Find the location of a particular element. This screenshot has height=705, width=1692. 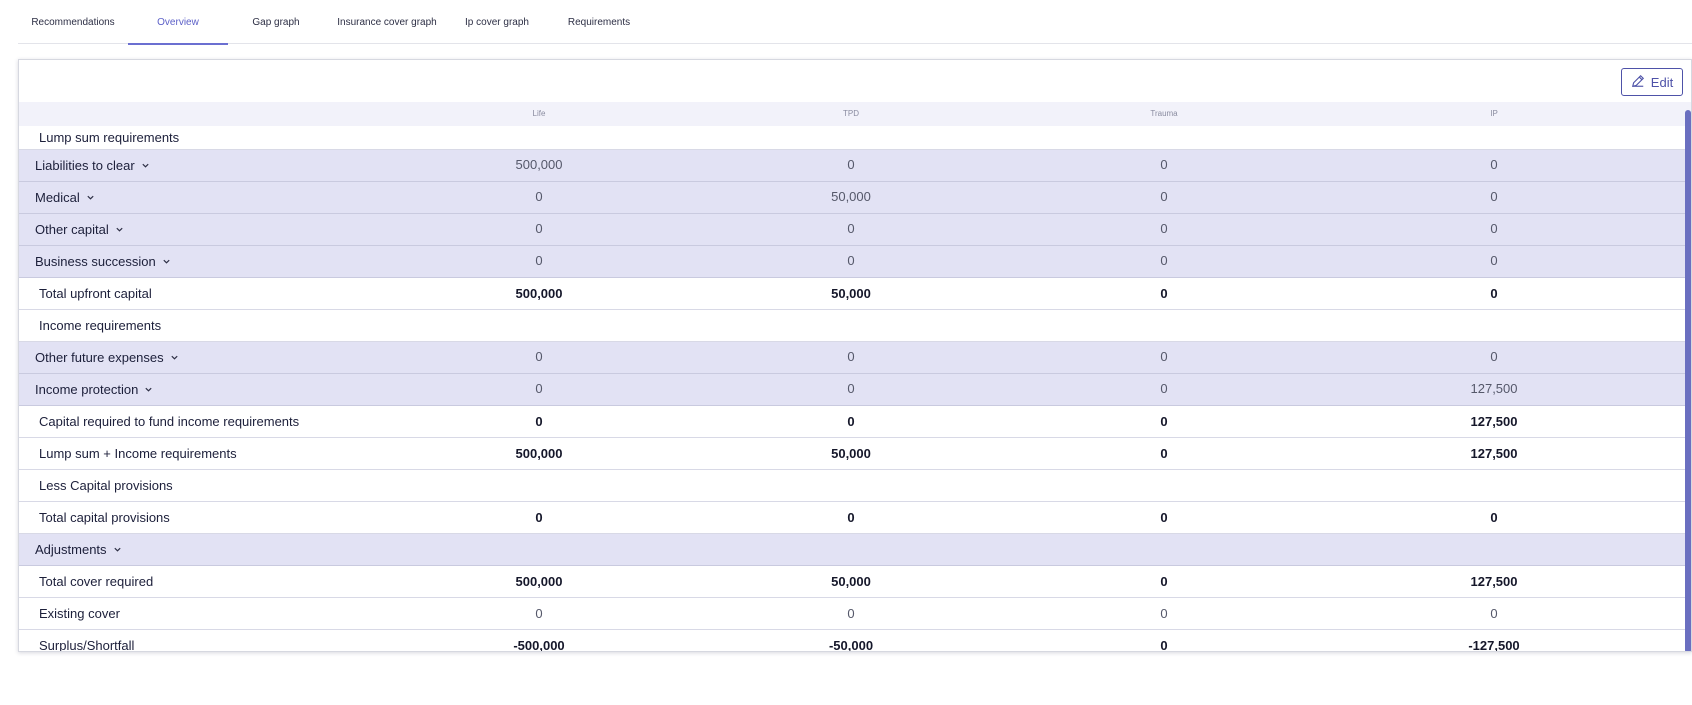

row-label-text: Lump sum requirements is located at coordinates (109, 137).